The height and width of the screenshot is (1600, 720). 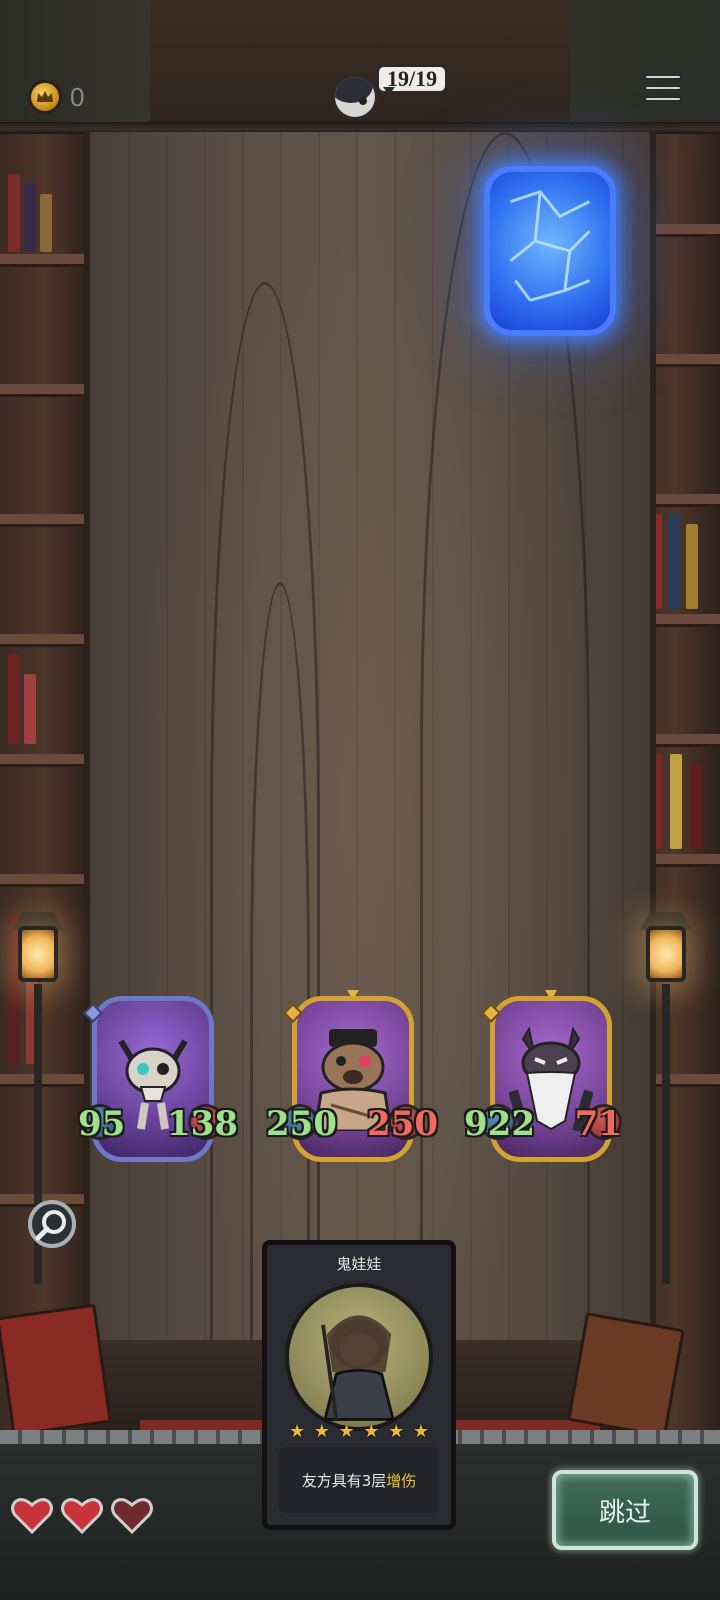 I want to click on blue-card-deck-icon, so click(x=550, y=251).